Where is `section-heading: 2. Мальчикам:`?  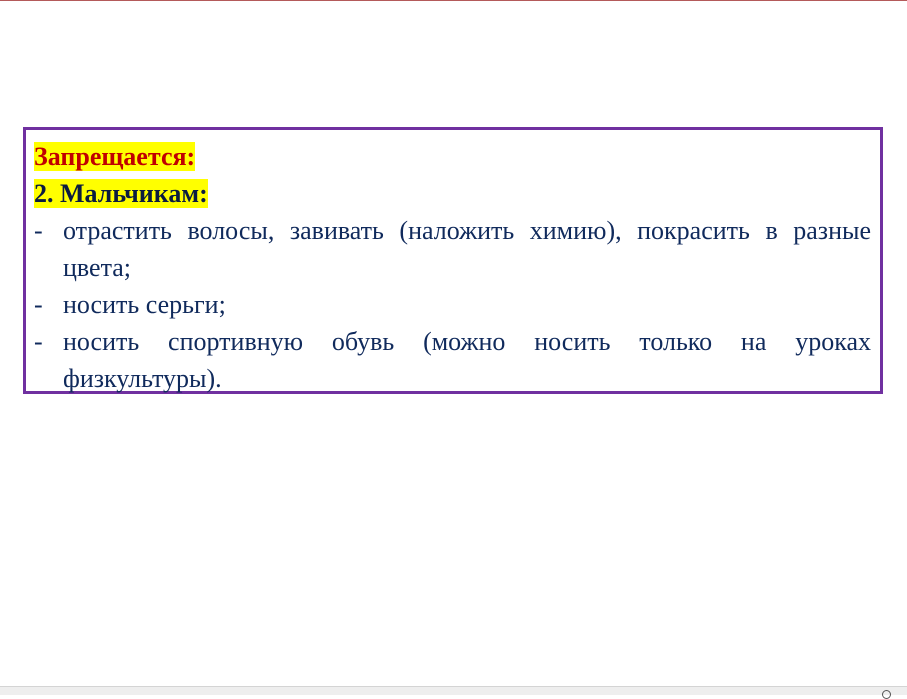
section-heading: 2. Мальчикам: is located at coordinates (452, 193).